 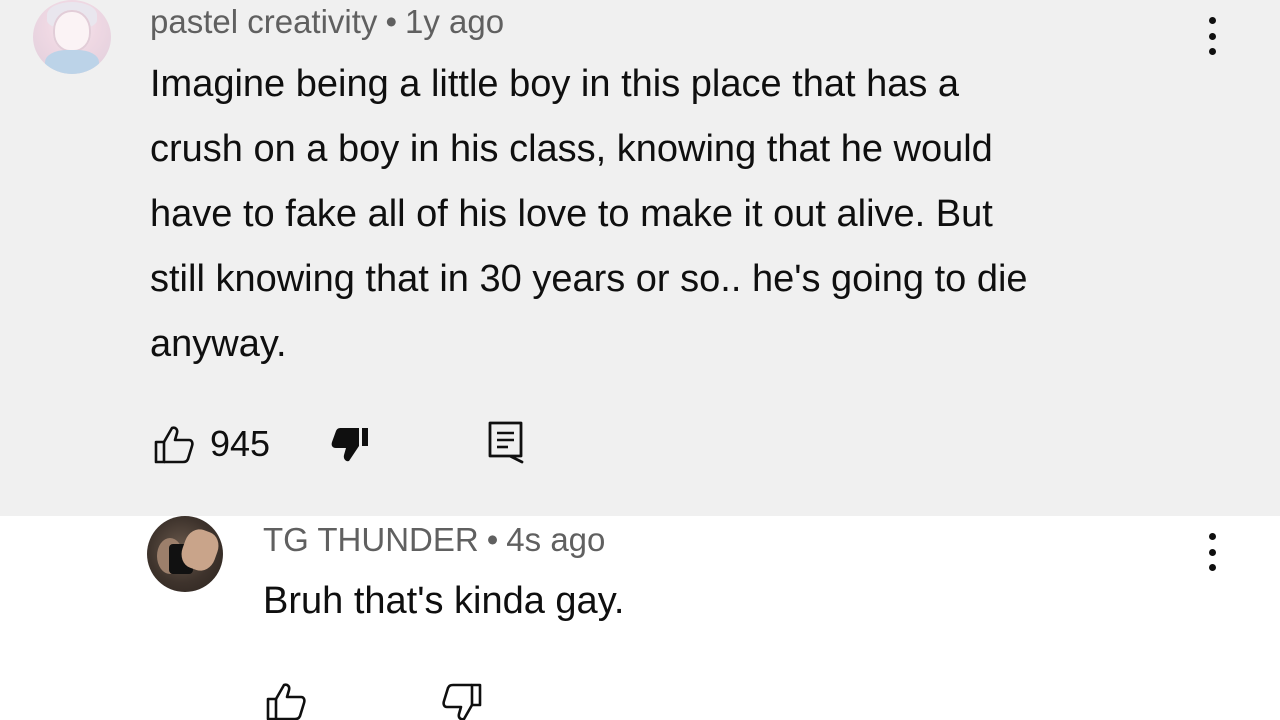 What do you see at coordinates (72, 31) in the screenshot?
I see `avatar-face` at bounding box center [72, 31].